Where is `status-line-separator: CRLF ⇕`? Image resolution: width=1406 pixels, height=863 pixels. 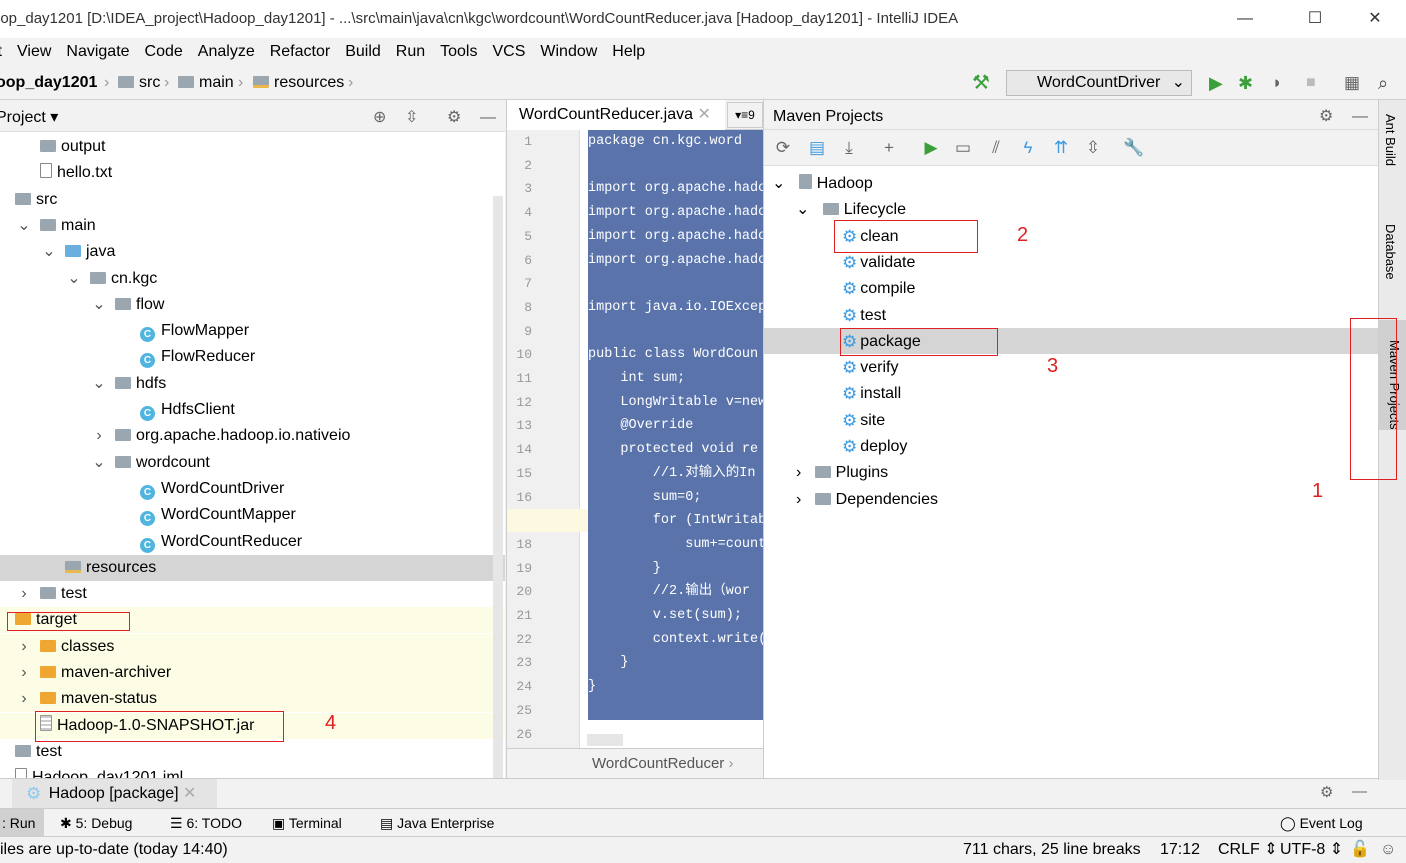
status-line-separator: CRLF ⇕ is located at coordinates (1248, 850).